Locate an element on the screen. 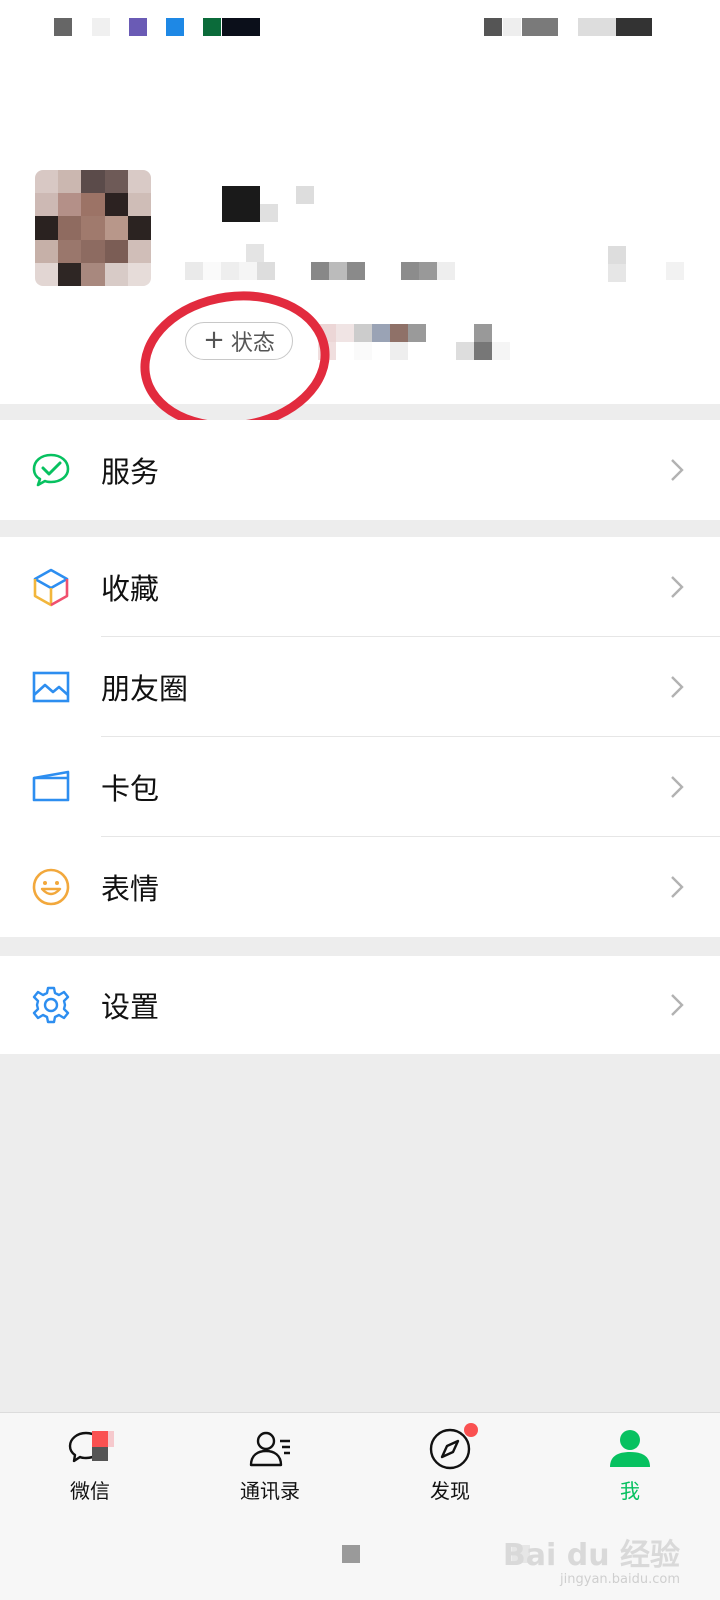  menu-item-stickers: 表情 is located at coordinates (360, 887).